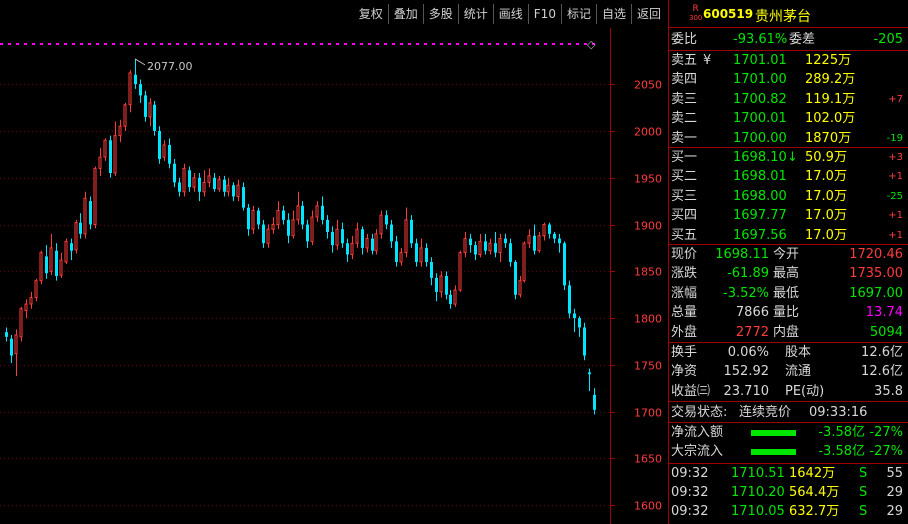  I want to click on fundamentals-row: 换手 0.06% 股本 12.6亿, so click(788, 352).